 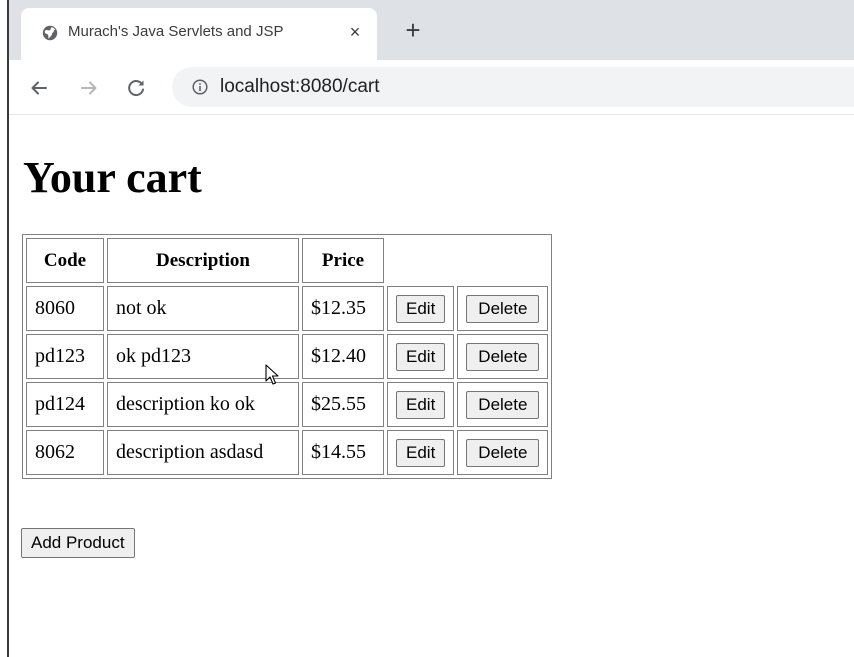 What do you see at coordinates (343, 260) in the screenshot?
I see `column-header-price: Price` at bounding box center [343, 260].